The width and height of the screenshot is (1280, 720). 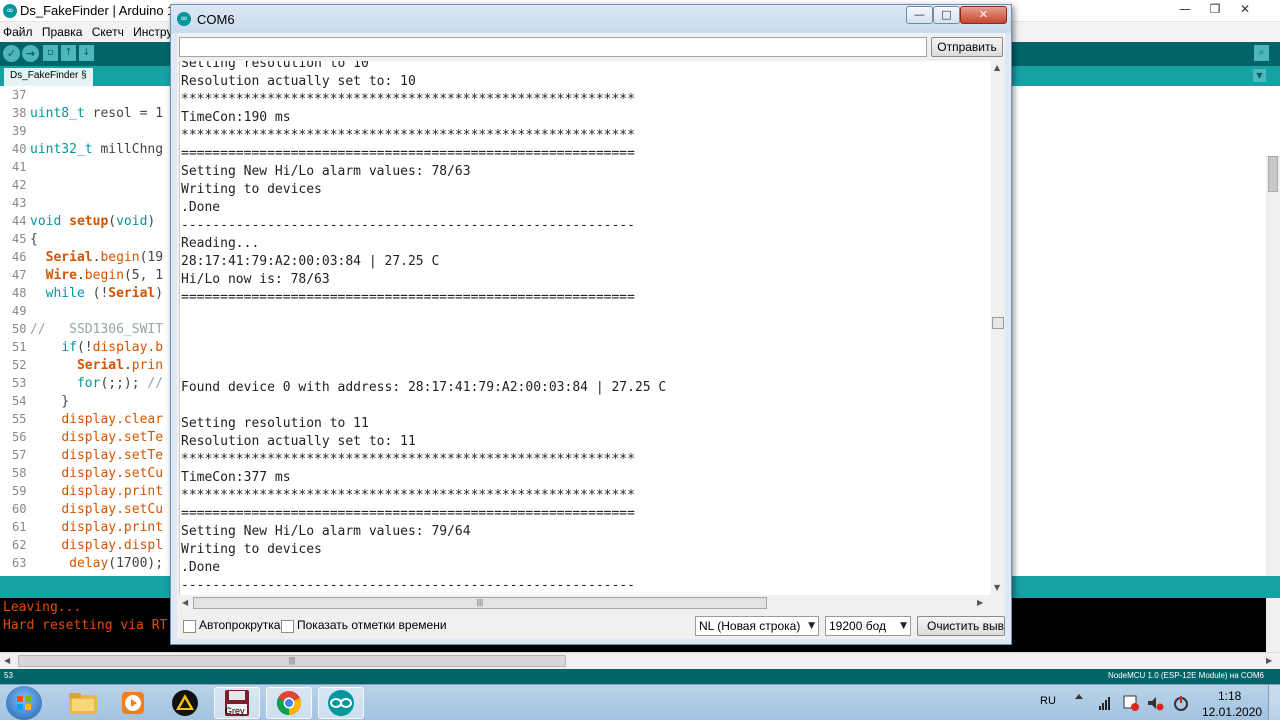 What do you see at coordinates (287, 626) in the screenshot?
I see `timestamps-checkbox` at bounding box center [287, 626].